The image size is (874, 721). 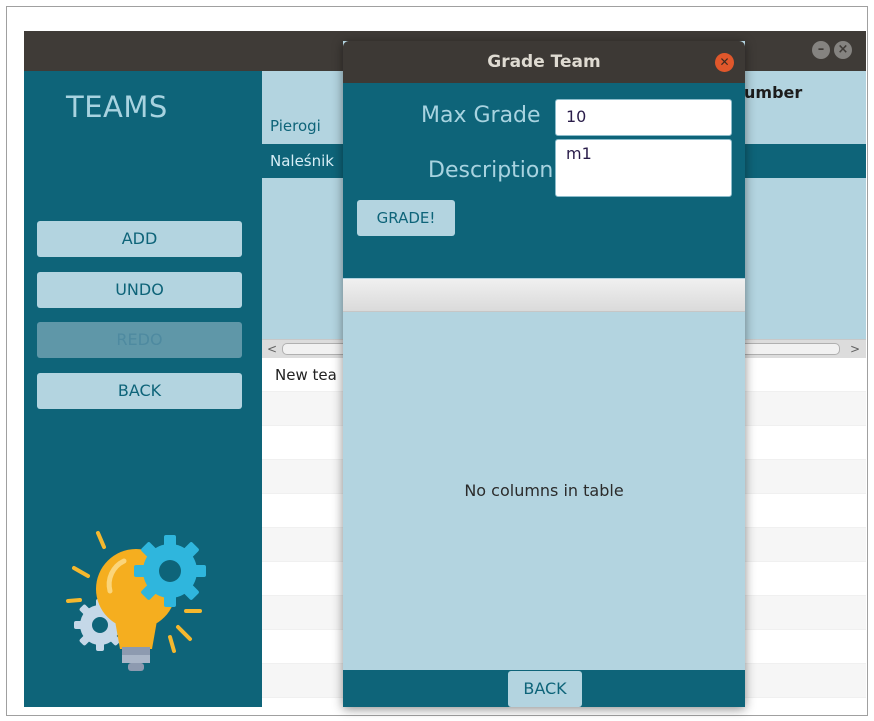 What do you see at coordinates (821, 50) in the screenshot?
I see `minimize-button` at bounding box center [821, 50].